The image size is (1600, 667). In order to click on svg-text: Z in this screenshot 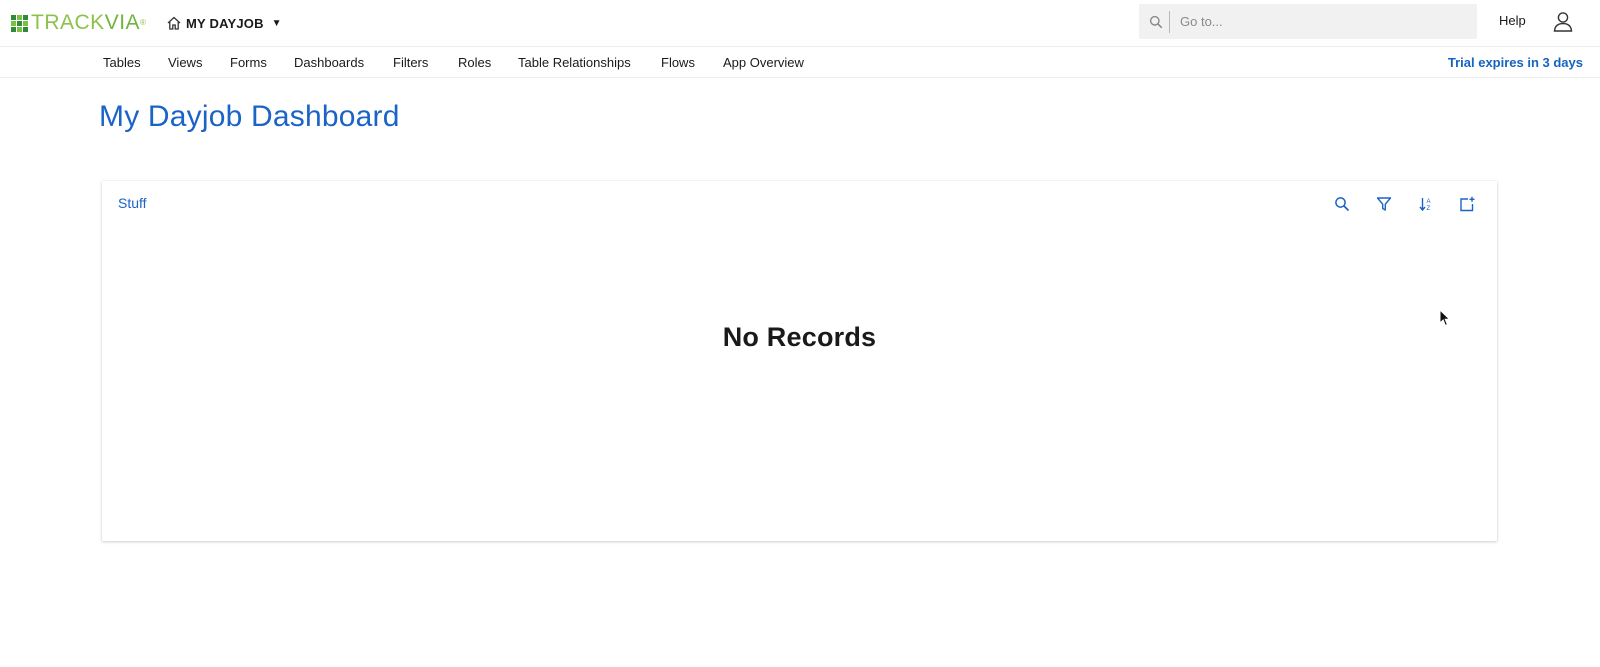, I will do `click(1429, 209)`.